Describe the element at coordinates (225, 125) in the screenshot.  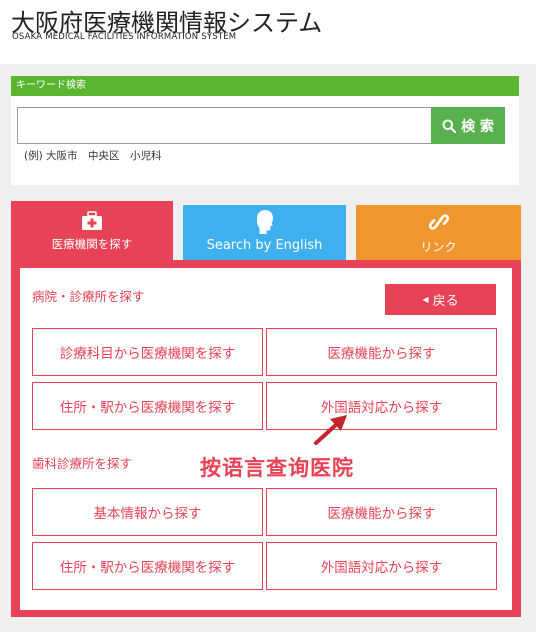
I see `keyword-search-input` at that location.